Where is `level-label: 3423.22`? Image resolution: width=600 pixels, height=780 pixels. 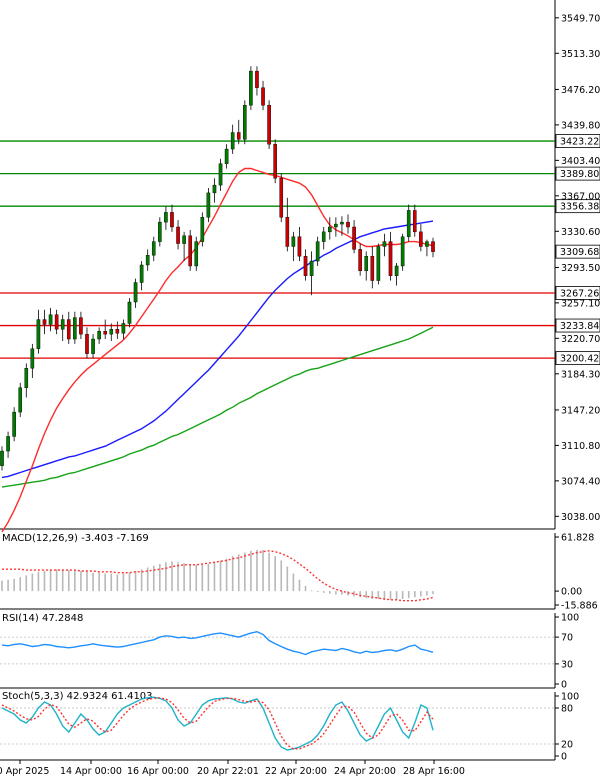
level-label: 3423.22 is located at coordinates (579, 142).